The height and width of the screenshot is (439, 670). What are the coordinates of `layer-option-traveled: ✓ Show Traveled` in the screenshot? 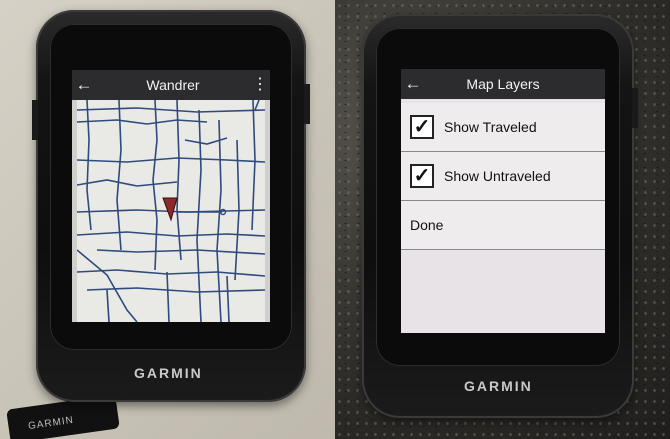 It's located at (503, 127).